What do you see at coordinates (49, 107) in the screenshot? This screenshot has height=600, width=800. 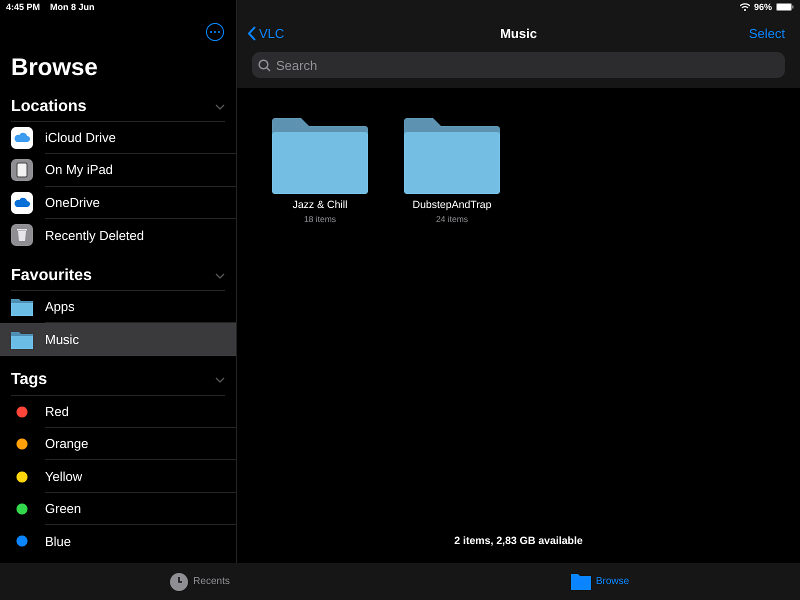 I see `section-title: Locations` at bounding box center [49, 107].